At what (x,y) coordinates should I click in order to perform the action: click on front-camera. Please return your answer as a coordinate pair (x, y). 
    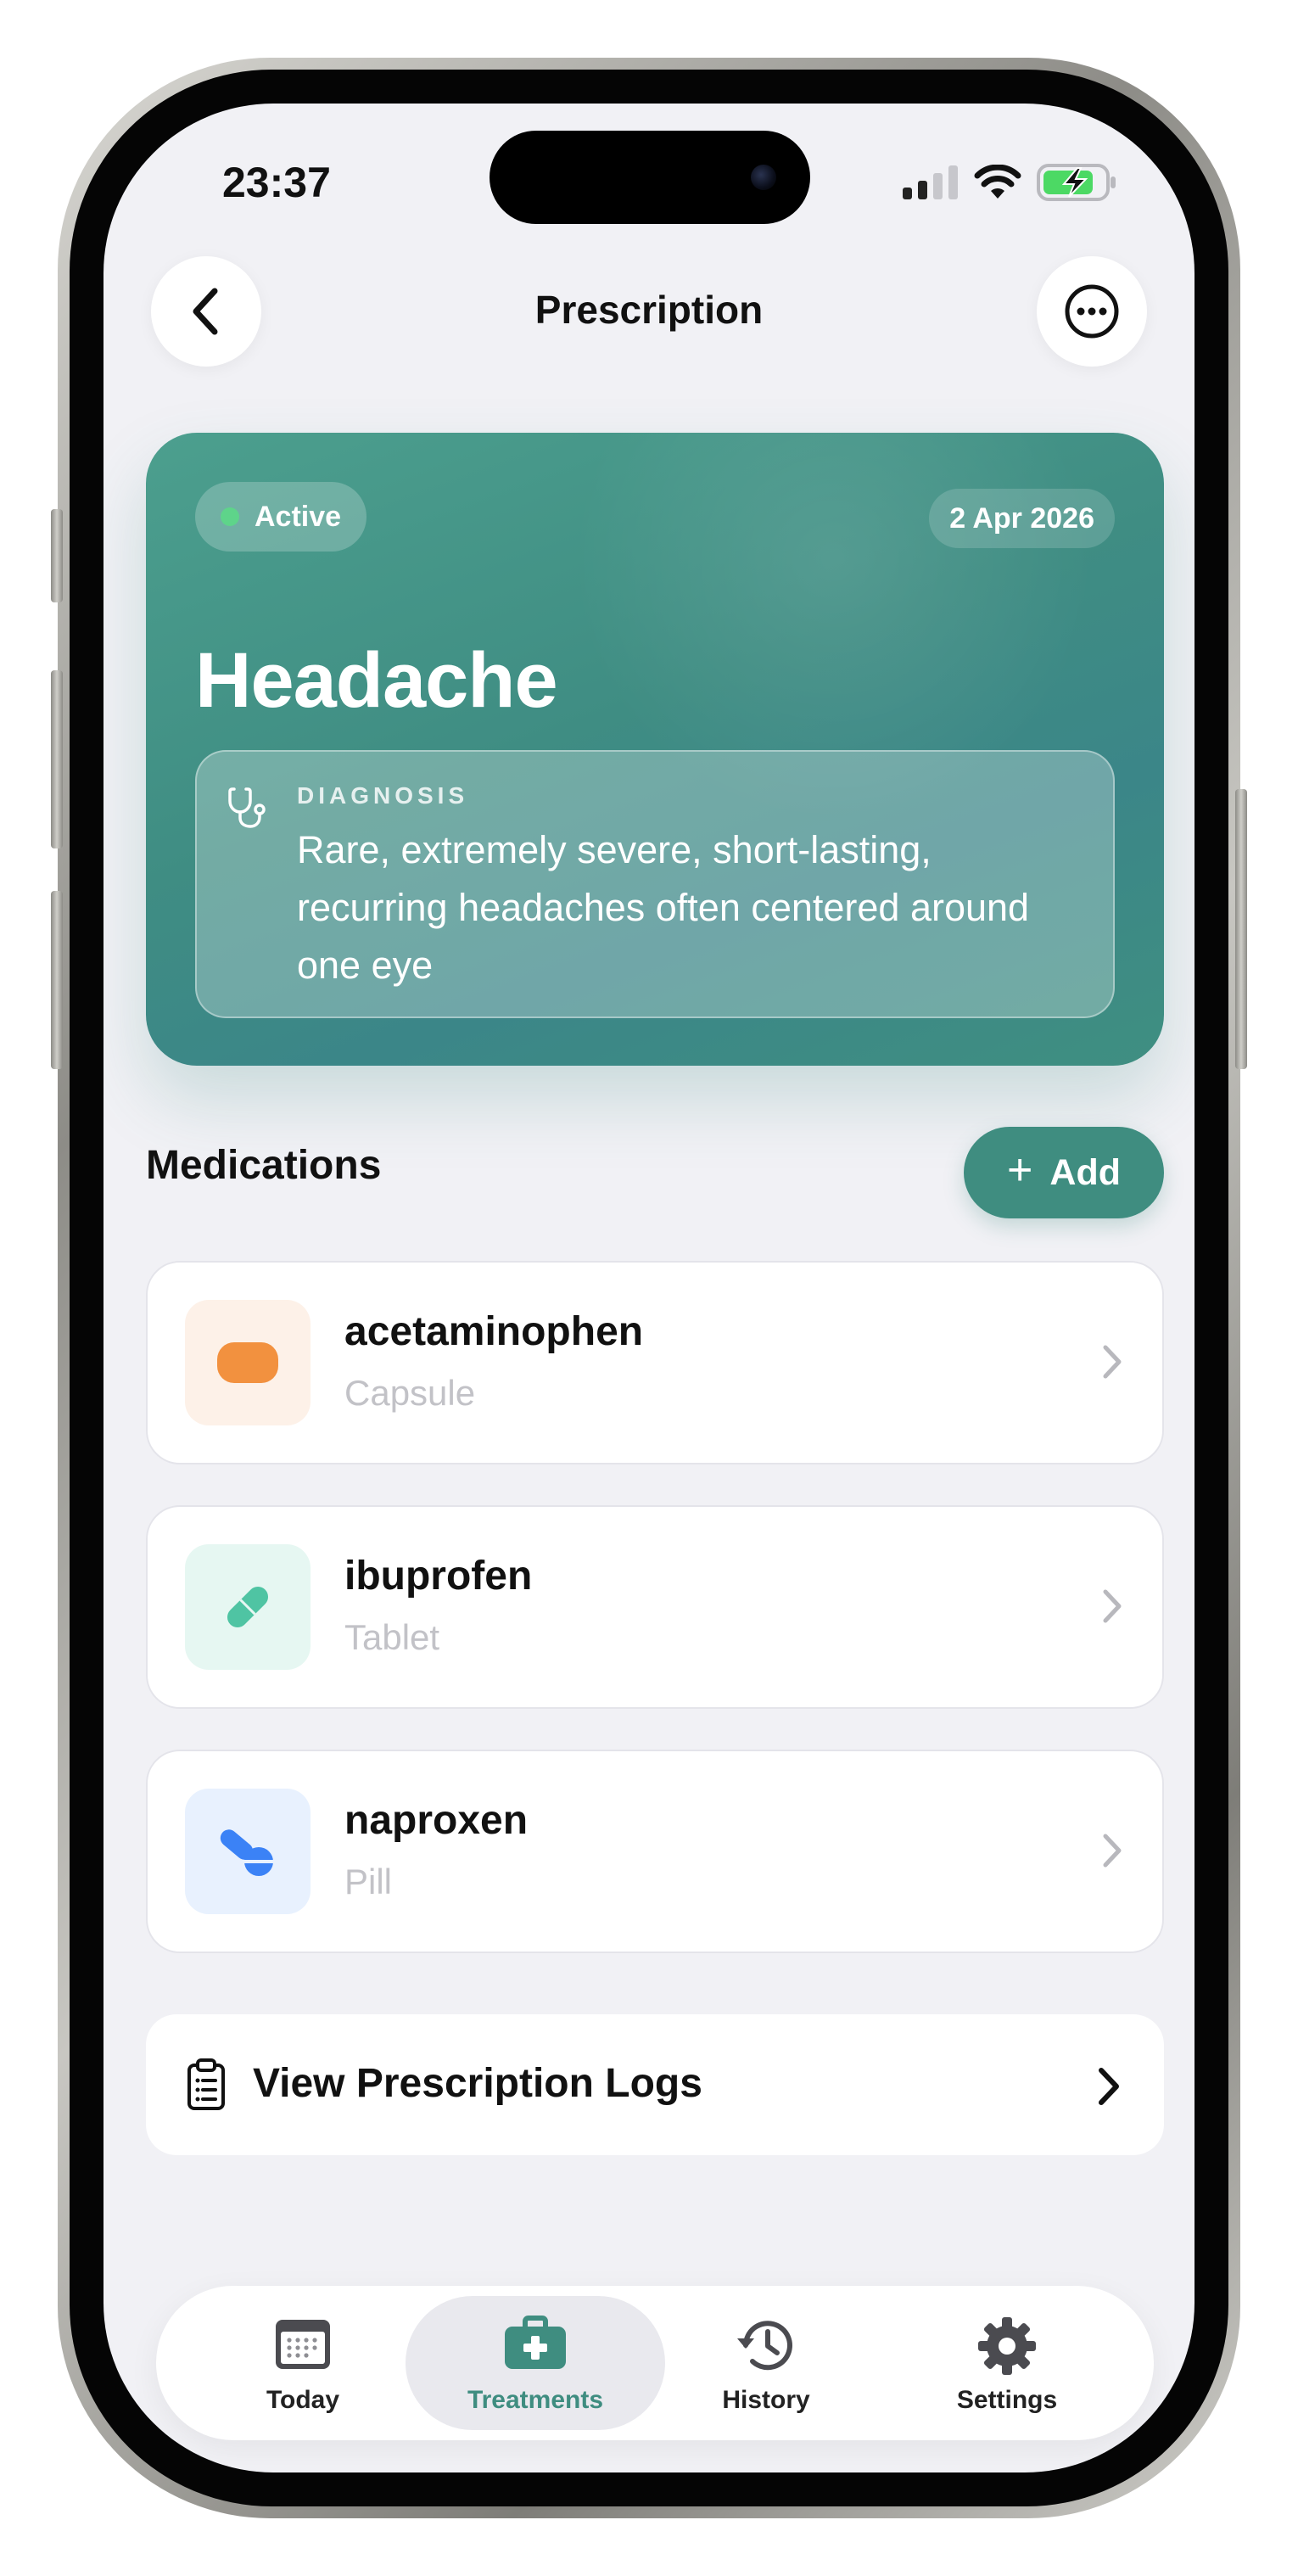
    Looking at the image, I should click on (763, 178).